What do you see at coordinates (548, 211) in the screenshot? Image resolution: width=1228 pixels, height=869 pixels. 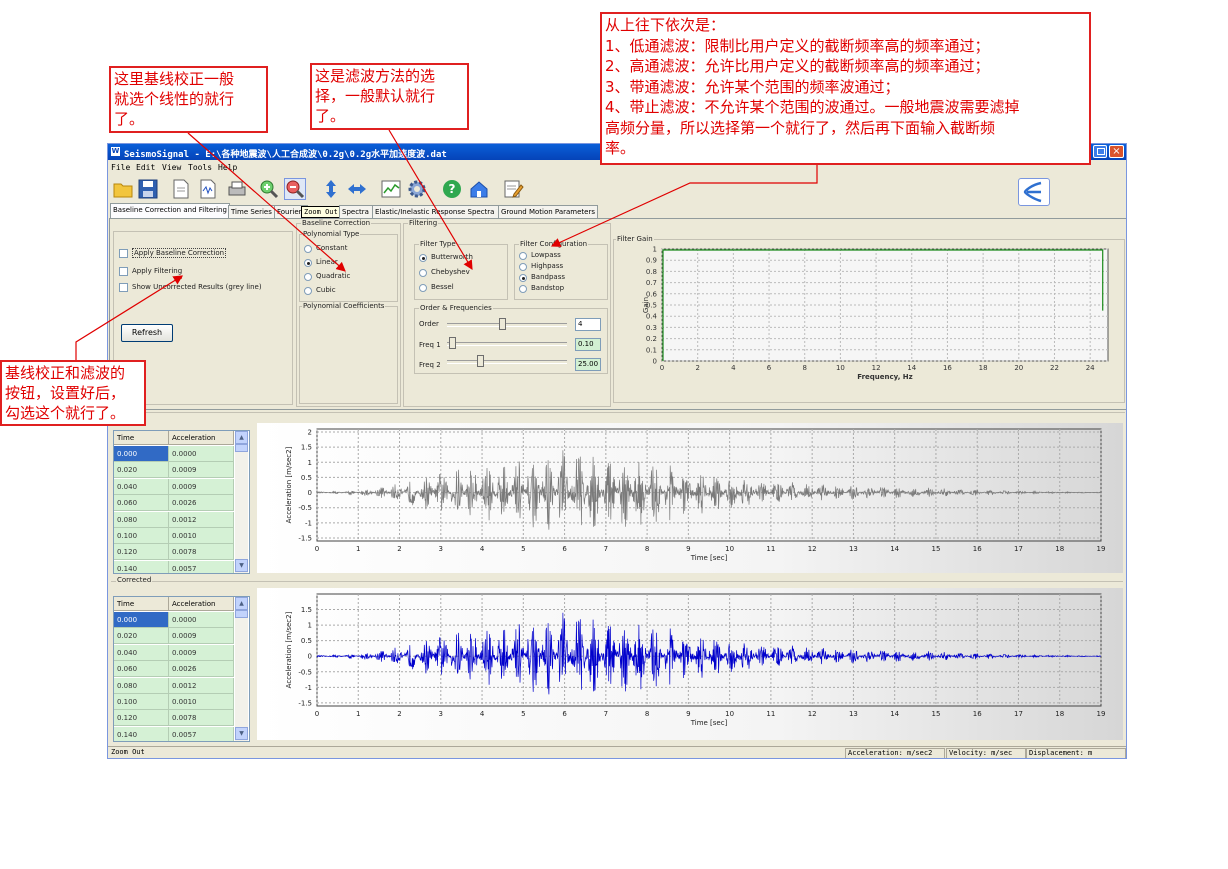 I see `tab-ground-motion: Ground Motion Parameters` at bounding box center [548, 211].